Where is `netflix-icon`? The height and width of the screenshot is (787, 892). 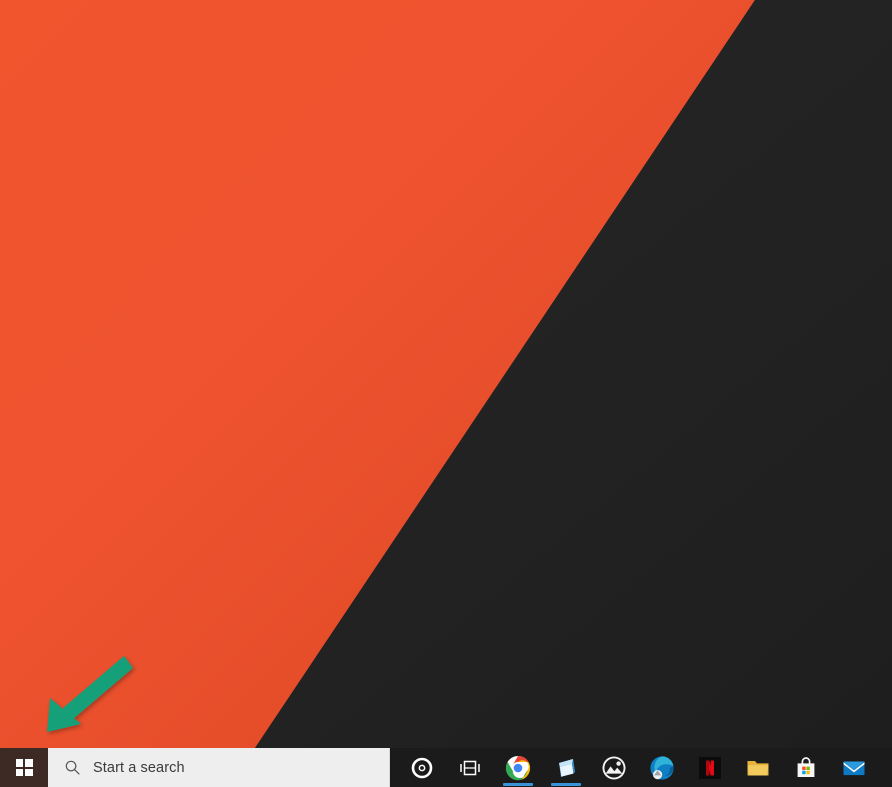
netflix-icon is located at coordinates (710, 767).